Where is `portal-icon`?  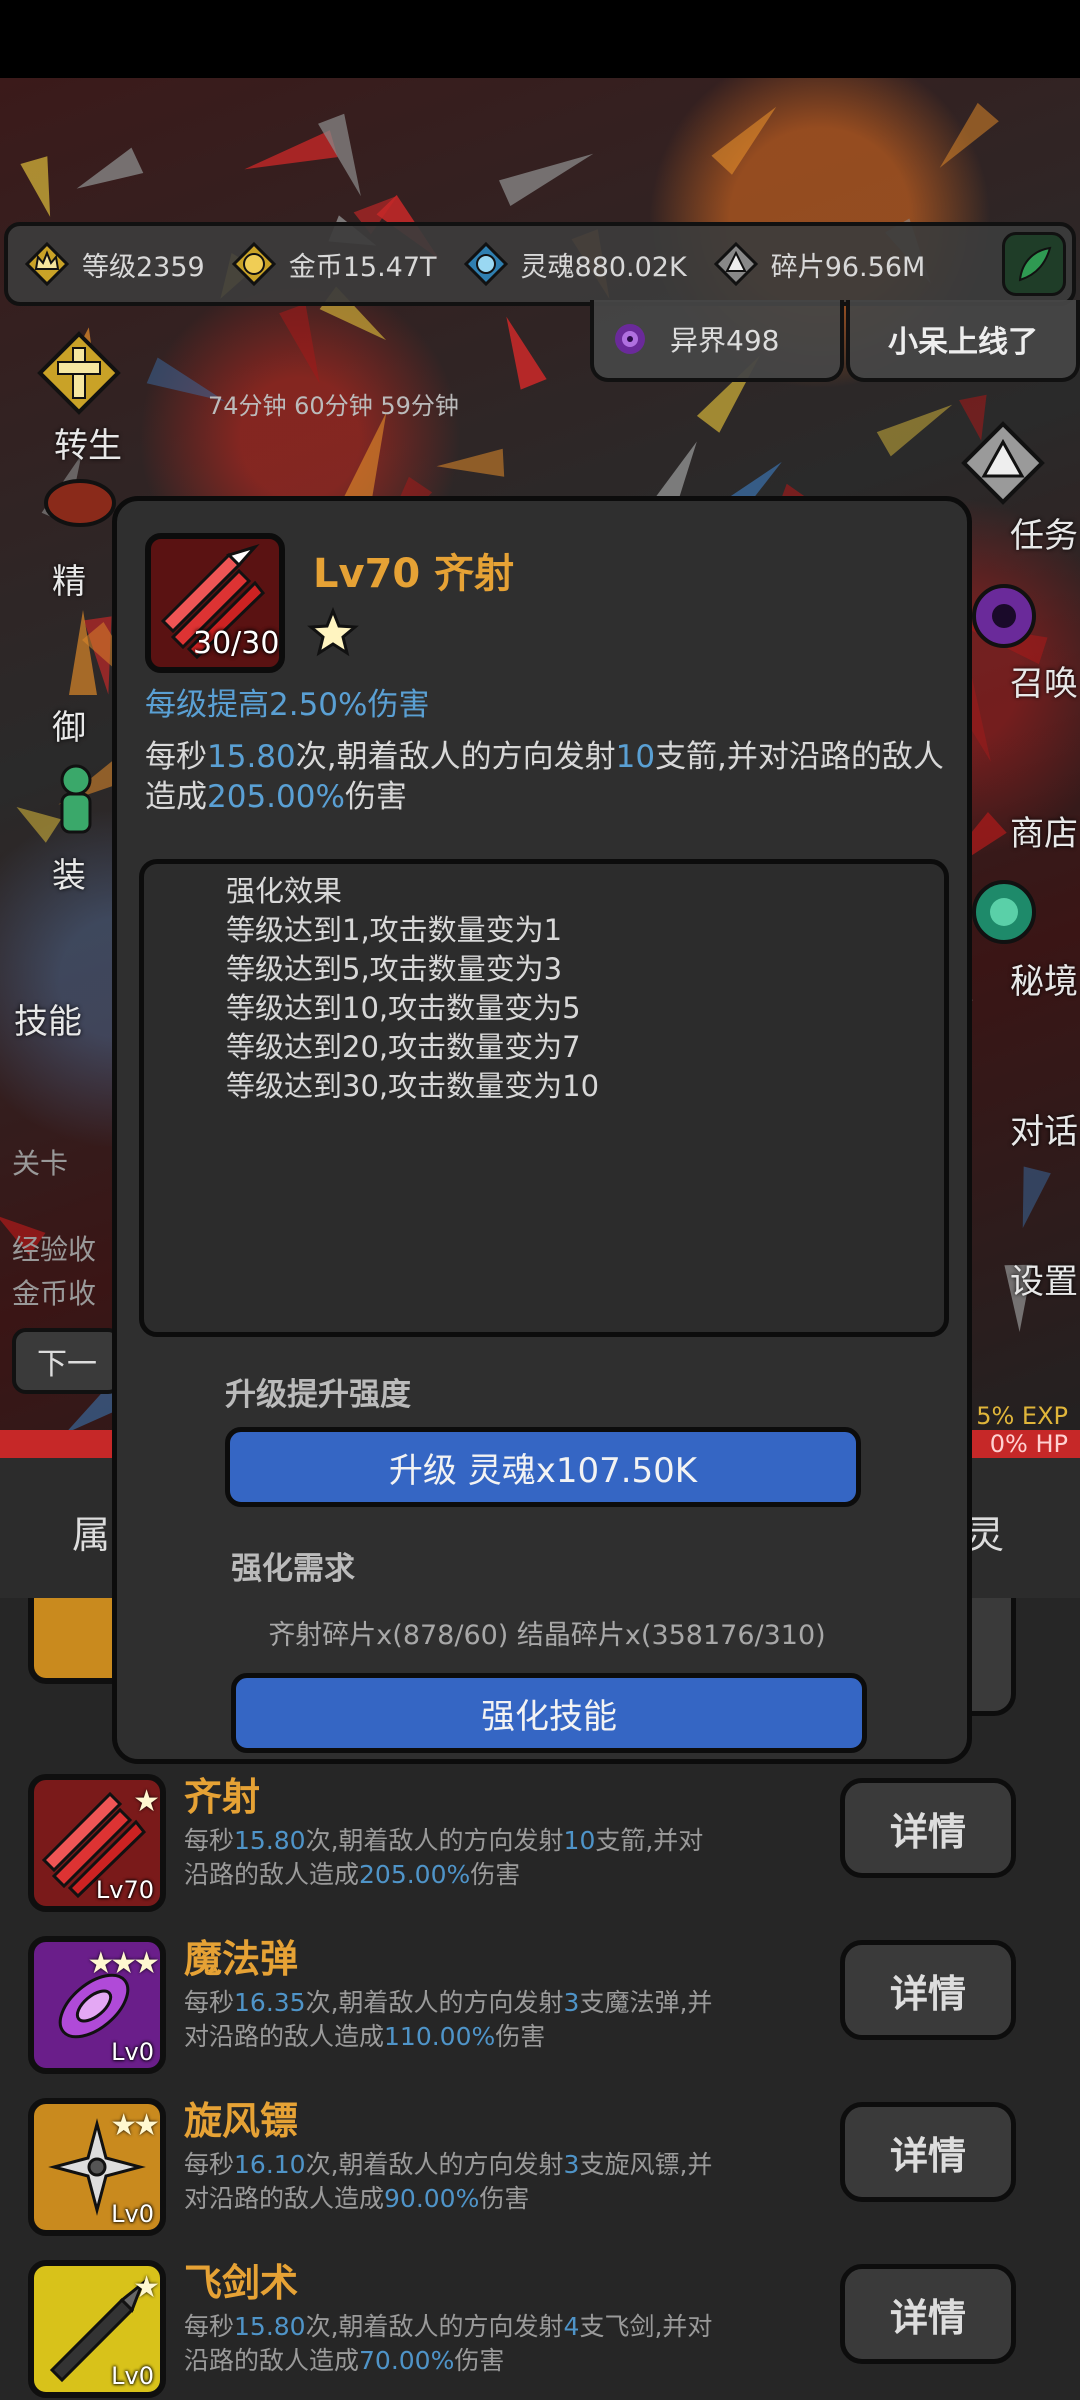
portal-icon is located at coordinates (1009, 917).